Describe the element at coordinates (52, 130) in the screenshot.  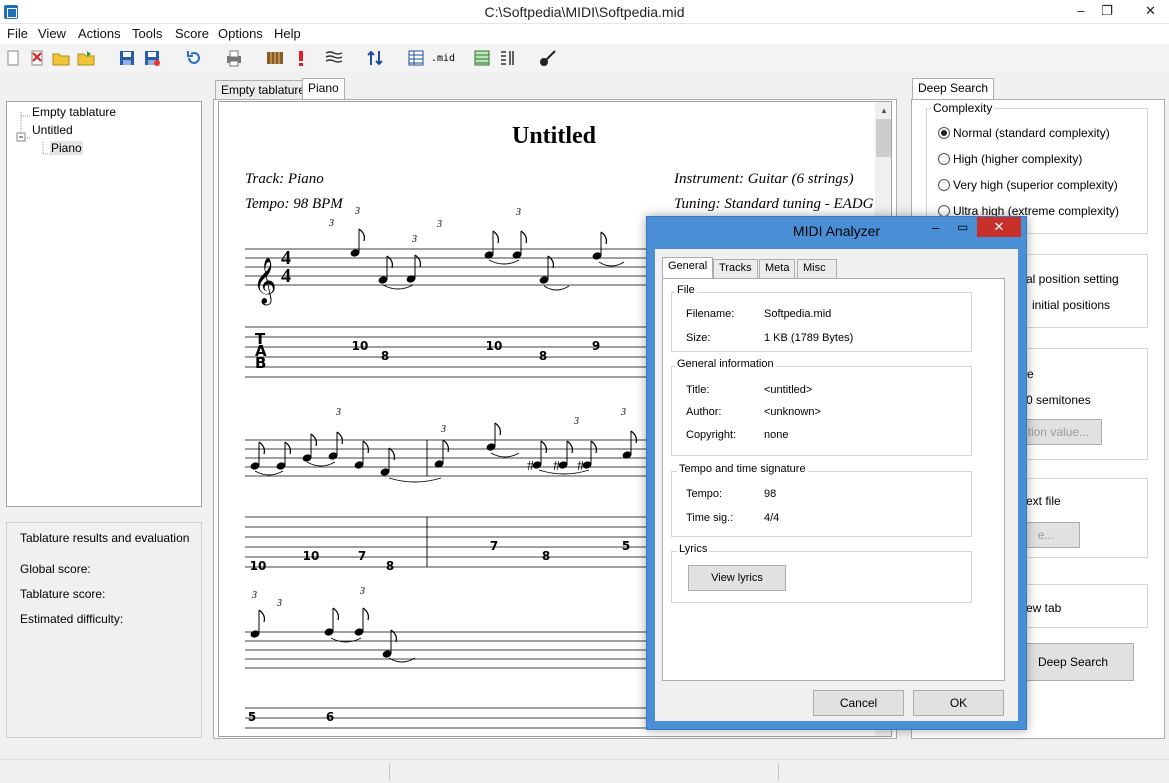
I see `tree-item-untitled: Untitled` at that location.